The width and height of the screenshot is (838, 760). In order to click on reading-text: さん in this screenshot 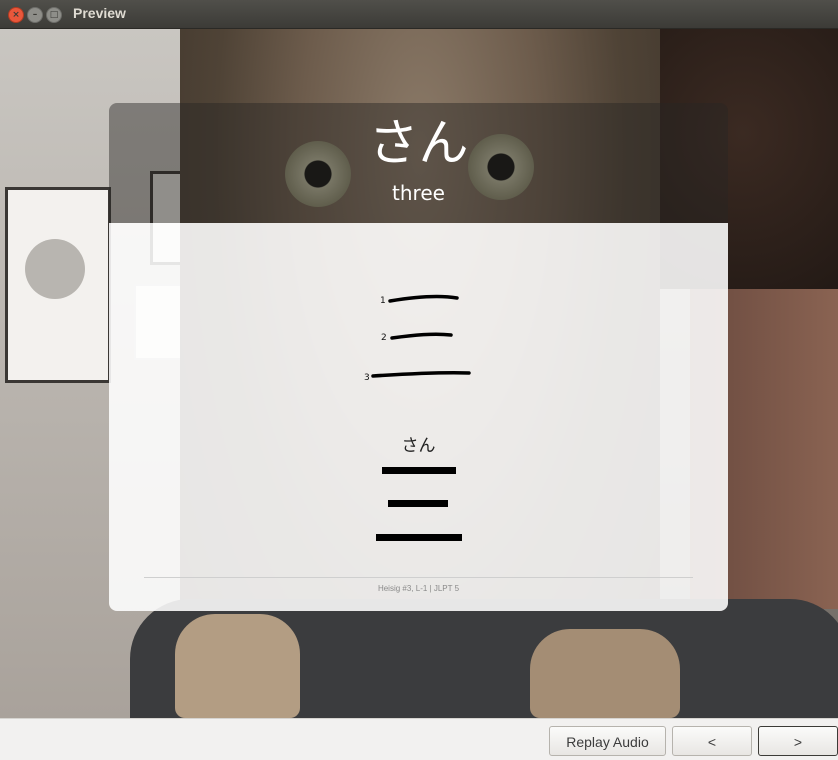, I will do `click(418, 446)`.